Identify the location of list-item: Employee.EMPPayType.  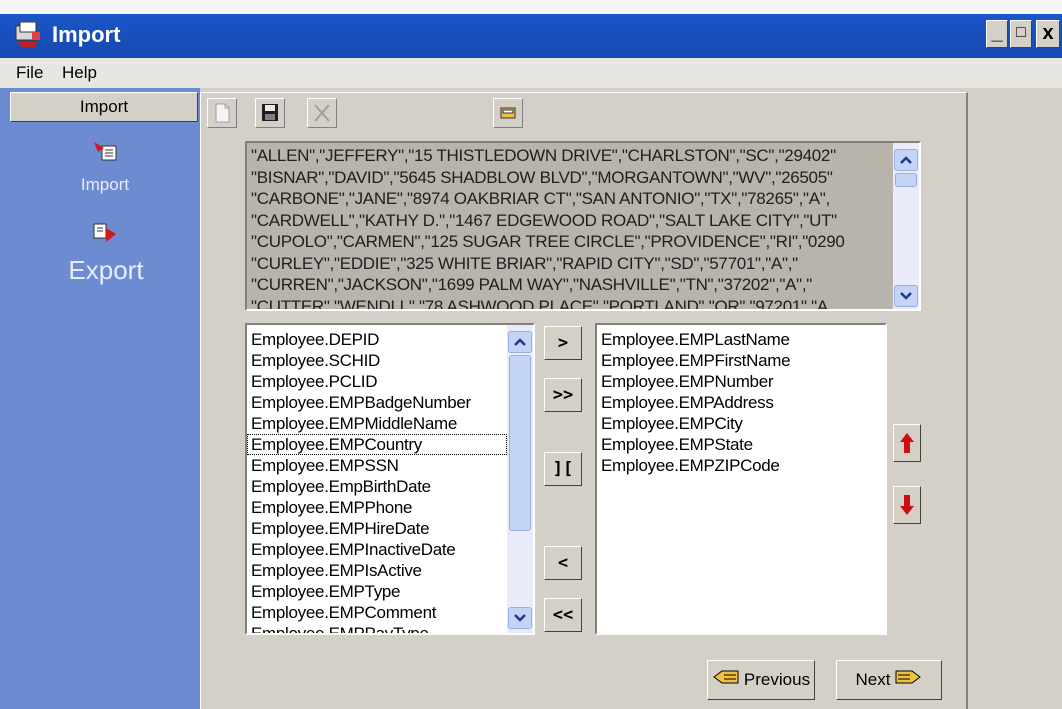
(378, 628).